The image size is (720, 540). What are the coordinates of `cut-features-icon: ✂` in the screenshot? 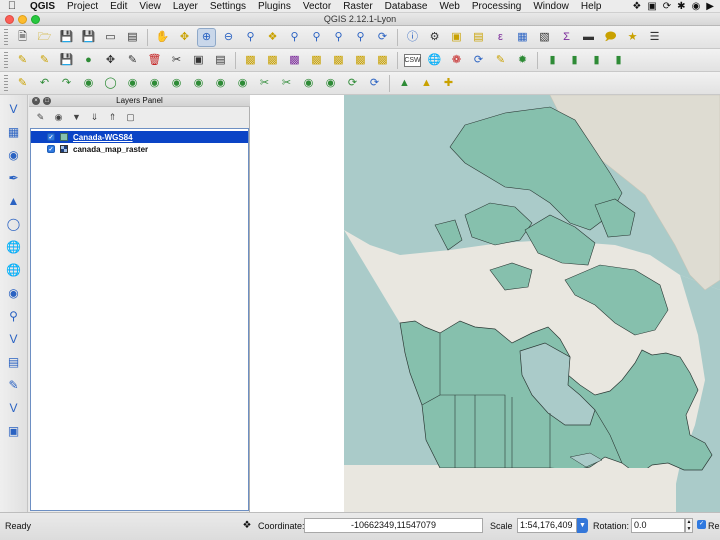 It's located at (176, 60).